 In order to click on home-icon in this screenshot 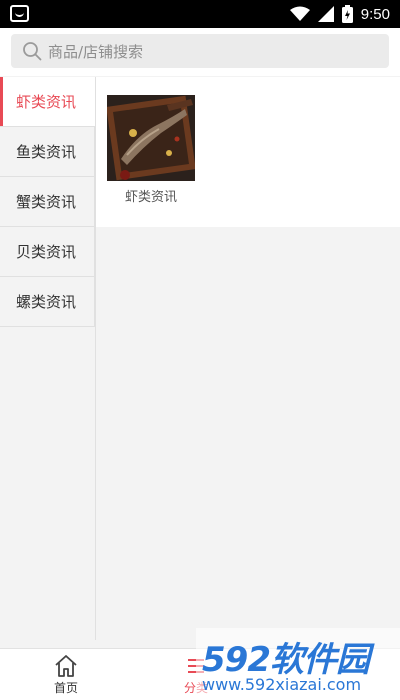, I will do `click(66, 666)`.